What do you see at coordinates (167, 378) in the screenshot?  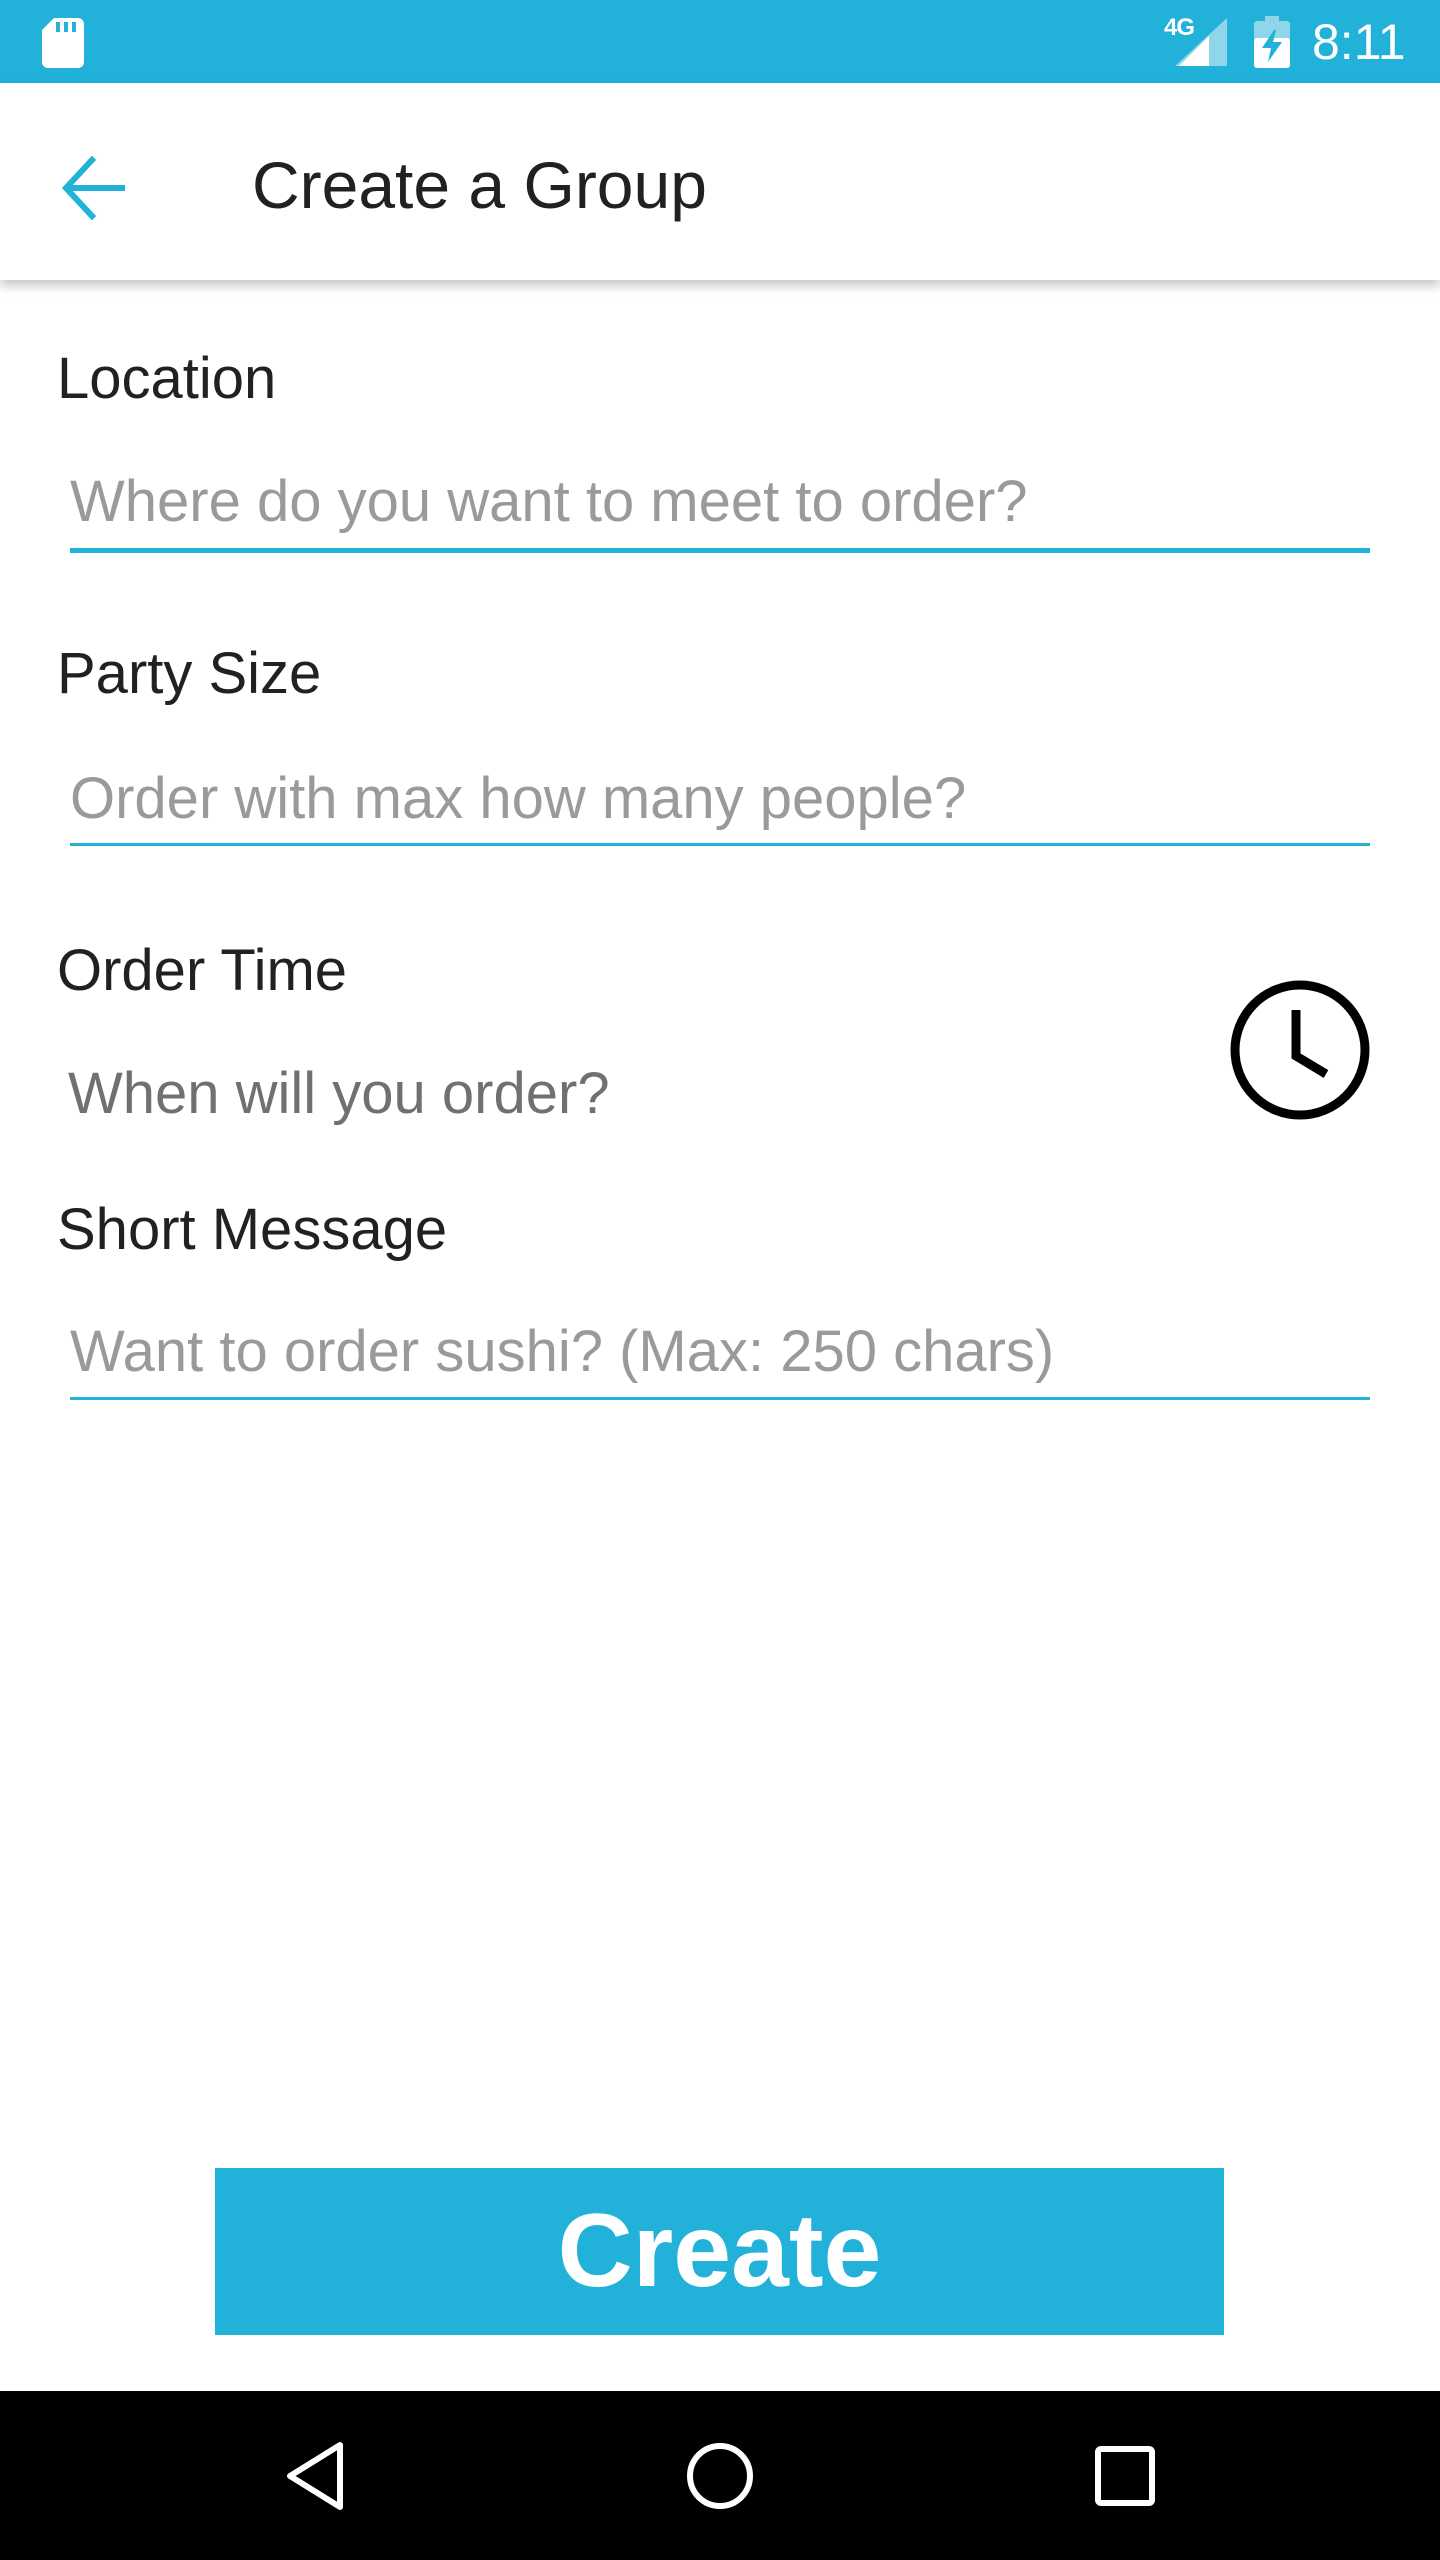 I see `location-label: Location` at bounding box center [167, 378].